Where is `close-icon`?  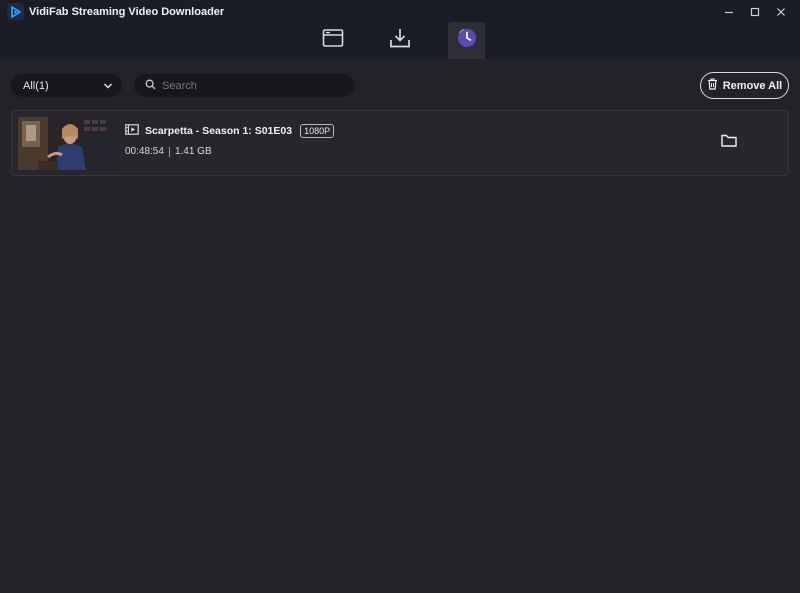
close-icon is located at coordinates (781, 12).